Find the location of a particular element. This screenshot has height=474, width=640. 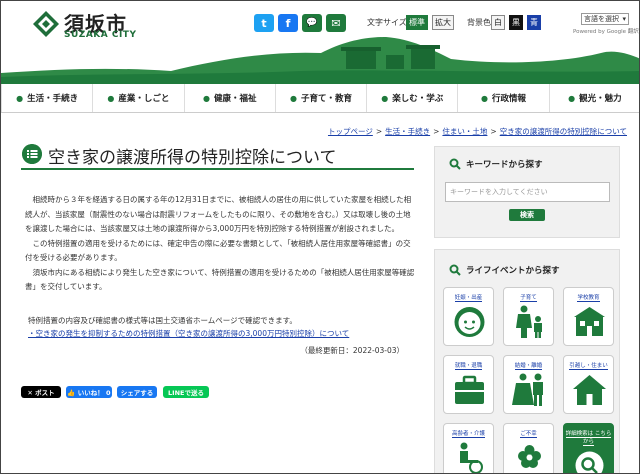

flower-icon is located at coordinates (529, 456).